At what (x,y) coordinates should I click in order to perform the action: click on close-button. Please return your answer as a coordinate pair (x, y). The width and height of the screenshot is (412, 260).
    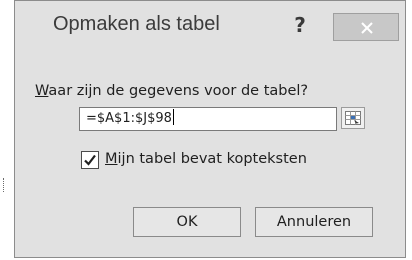
    Looking at the image, I should click on (366, 27).